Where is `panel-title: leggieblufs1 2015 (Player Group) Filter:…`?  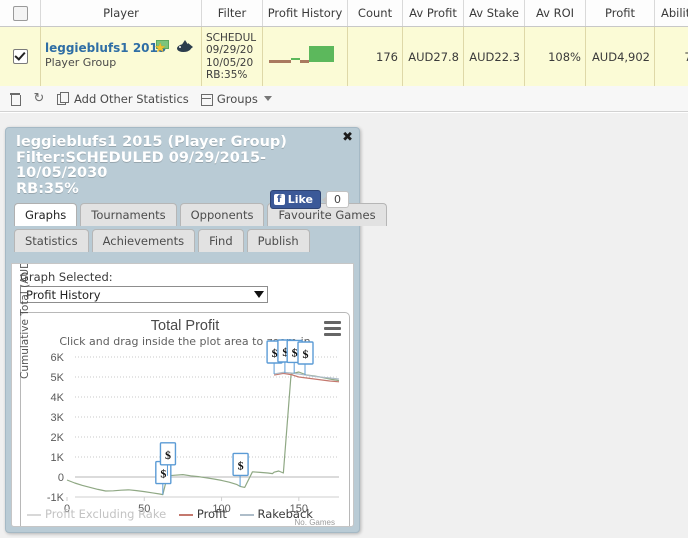
panel-title: leggieblufs1 2015 (Player Group) Filter:… is located at coordinates (182, 162).